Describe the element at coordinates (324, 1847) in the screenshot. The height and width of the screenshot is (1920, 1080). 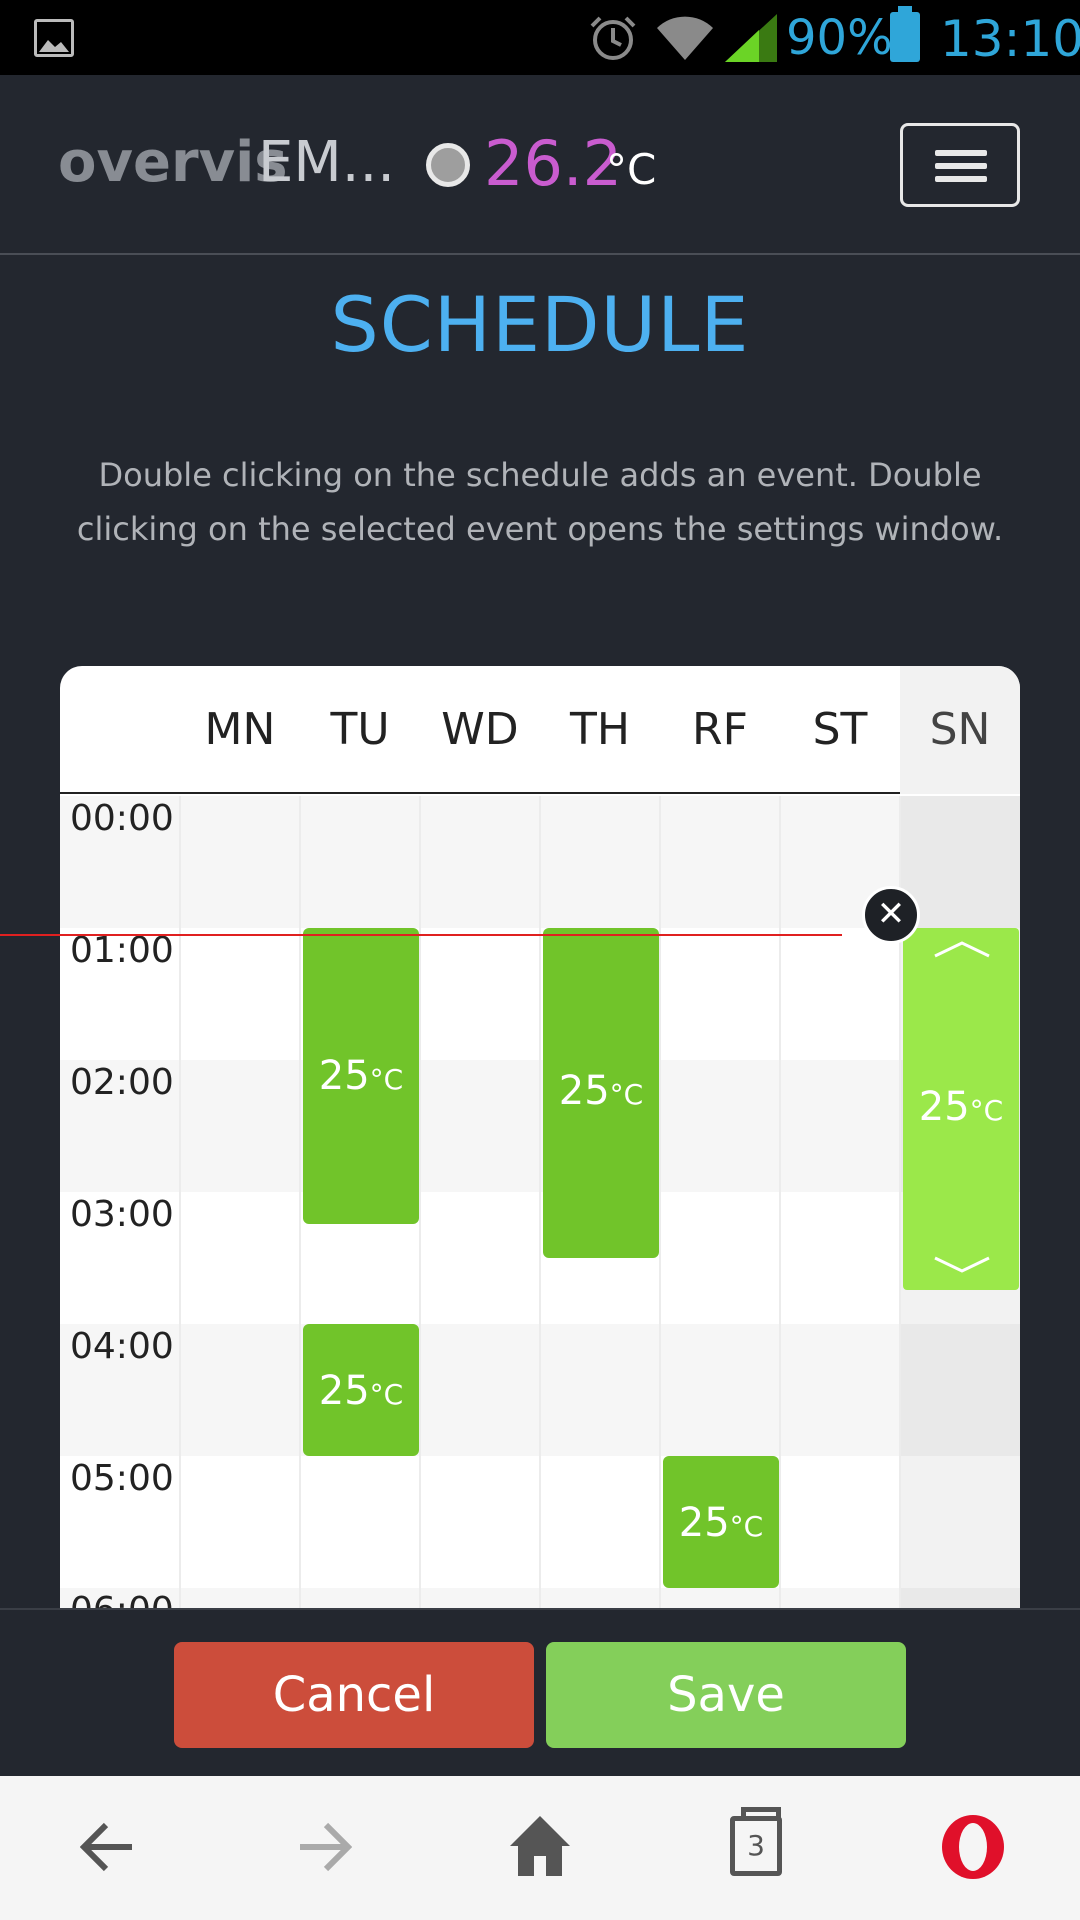
I see `forward-arrow-icon` at that location.